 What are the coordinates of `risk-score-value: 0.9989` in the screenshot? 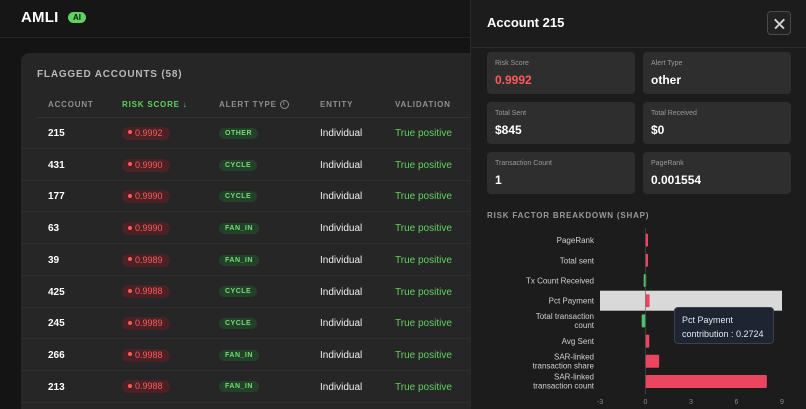 It's located at (149, 323).